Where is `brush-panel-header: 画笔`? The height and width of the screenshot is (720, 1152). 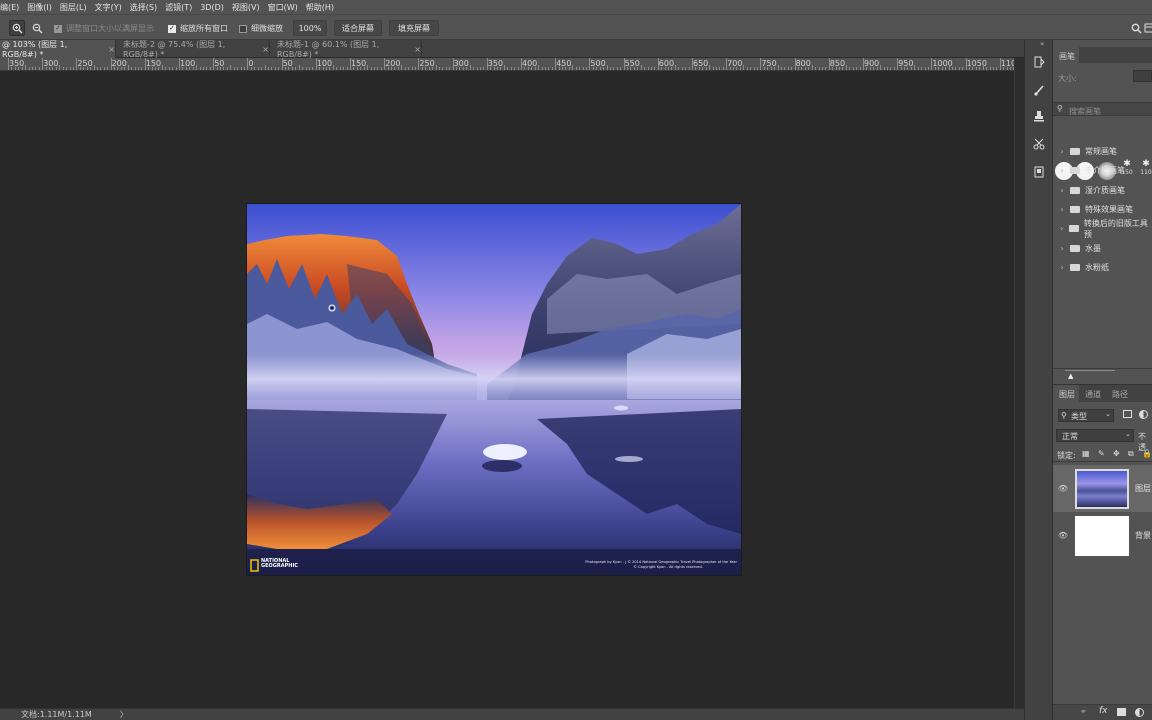 brush-panel-header: 画笔 is located at coordinates (1102, 55).